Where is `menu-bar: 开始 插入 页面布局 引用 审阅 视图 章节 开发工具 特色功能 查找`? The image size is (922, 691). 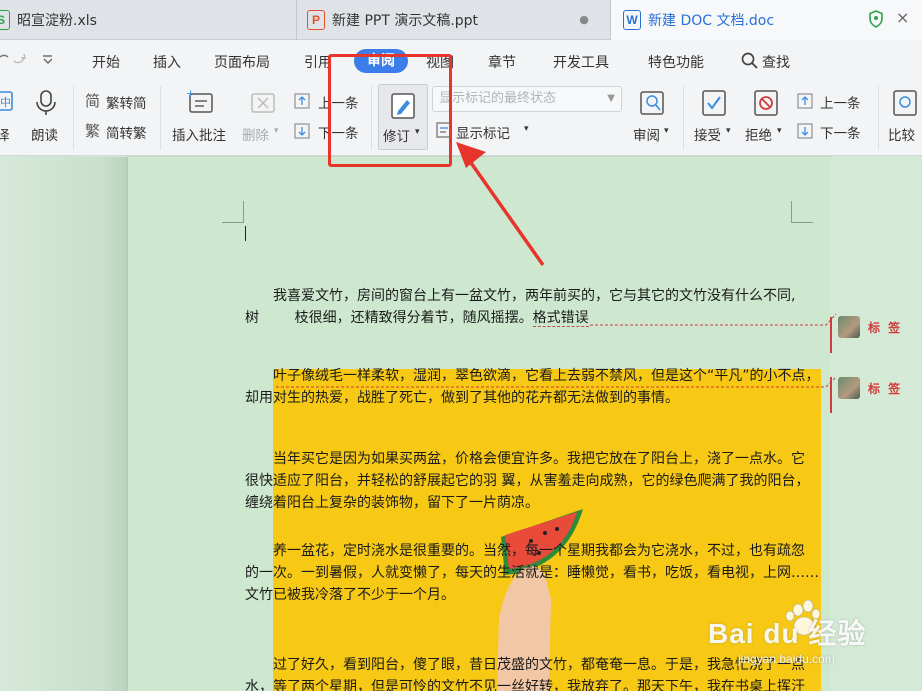 menu-bar: 开始 插入 页面布局 引用 审阅 视图 章节 开发工具 特色功能 查找 is located at coordinates (461, 60).